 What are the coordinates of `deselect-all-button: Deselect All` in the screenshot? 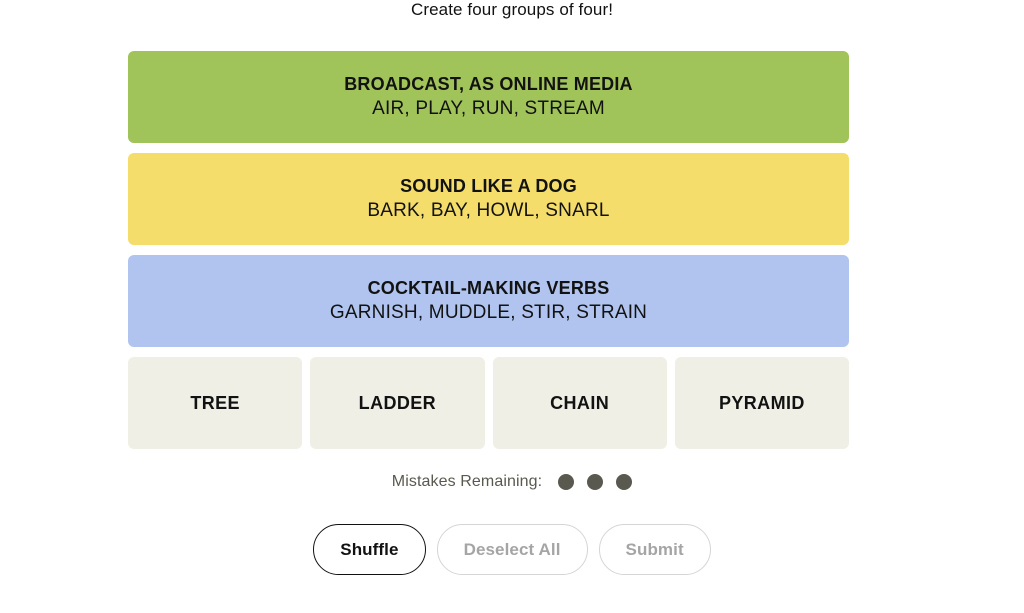 It's located at (512, 549).